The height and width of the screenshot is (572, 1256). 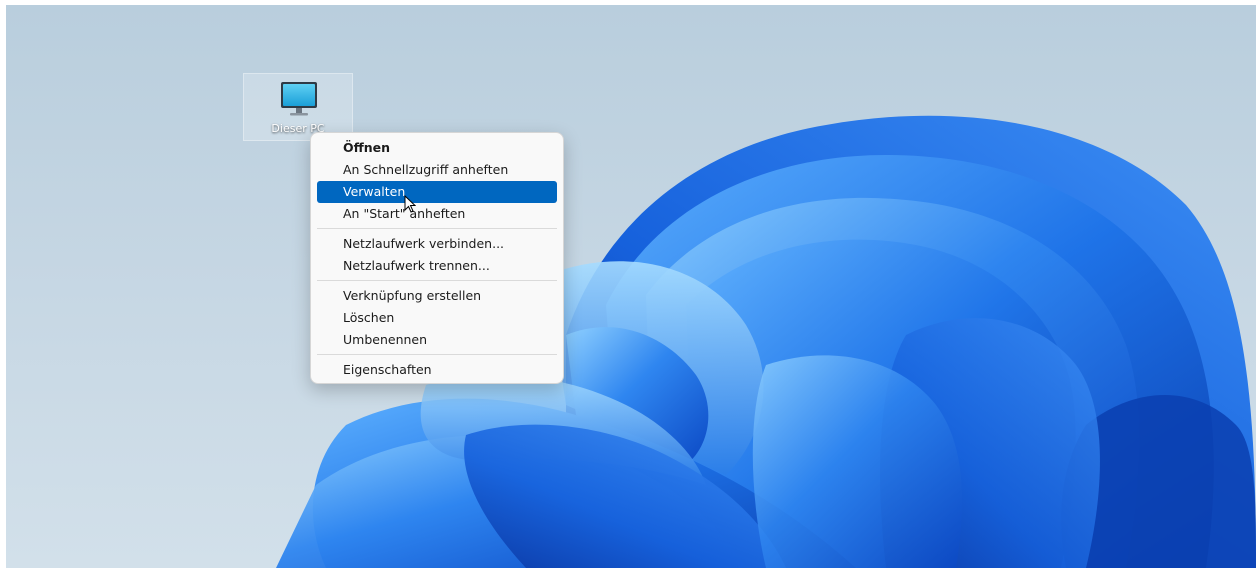 I want to click on monitor-icon, so click(x=299, y=99).